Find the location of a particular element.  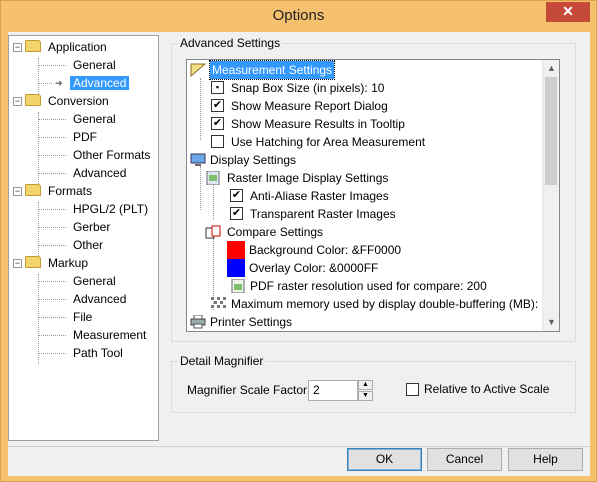

close-button: ✕ is located at coordinates (568, 12).